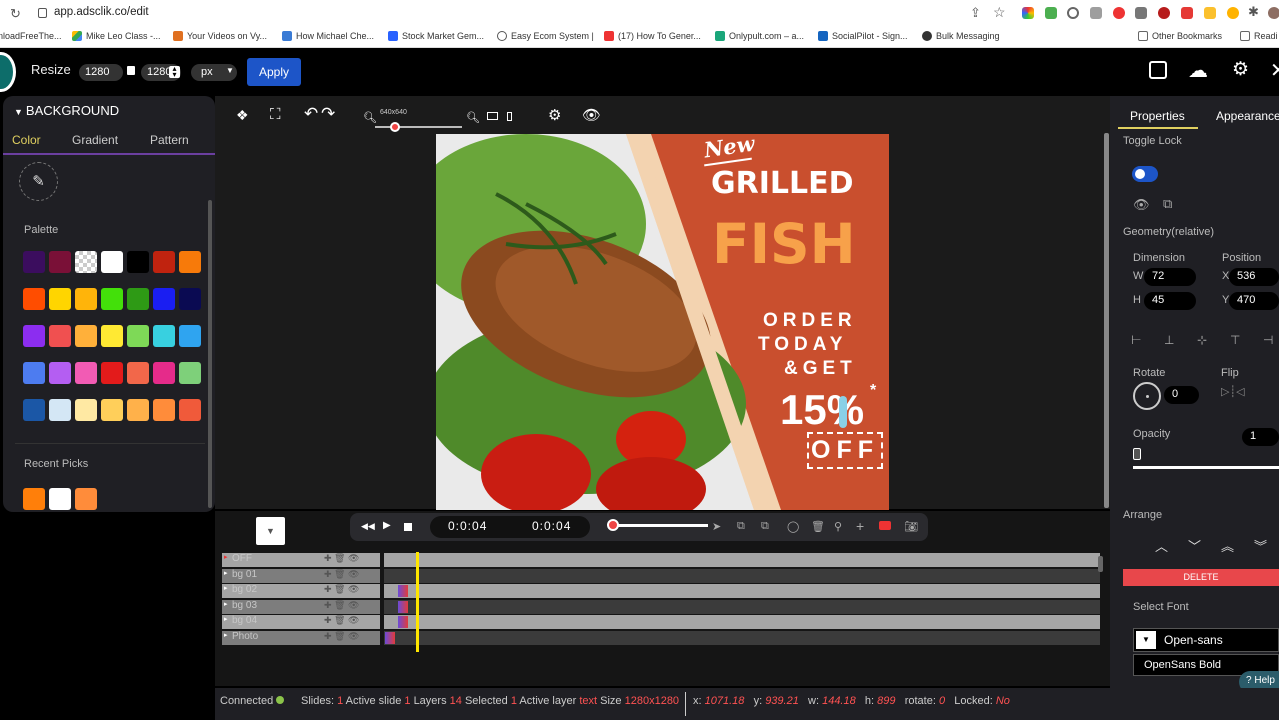  I want to click on cursor-icon: ➤, so click(716, 526).